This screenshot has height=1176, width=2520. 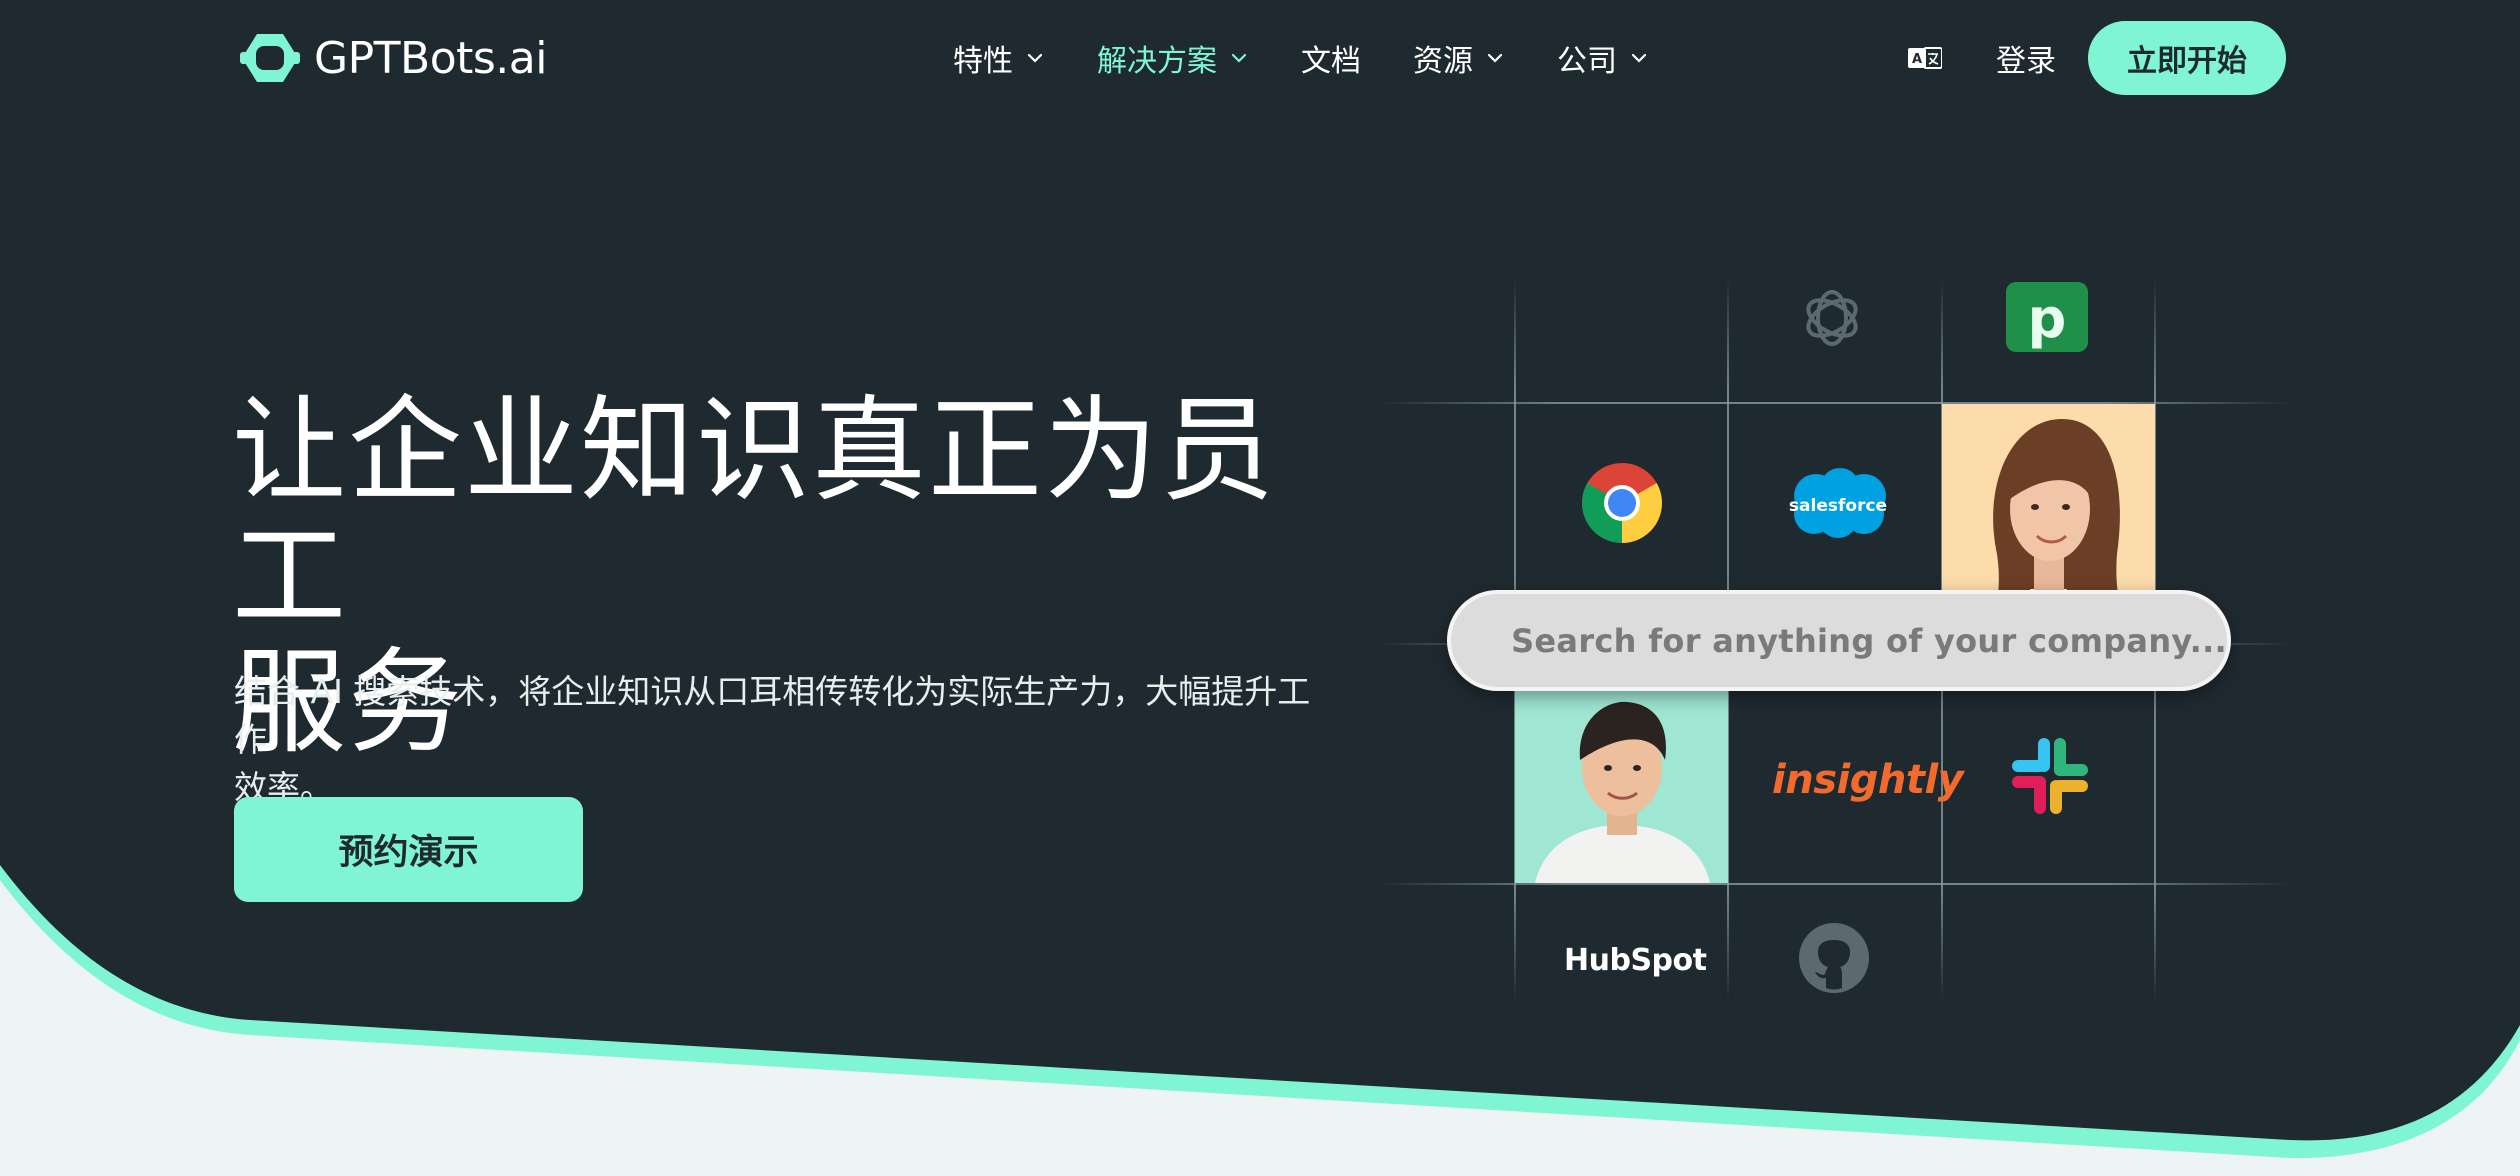 What do you see at coordinates (2026, 58) in the screenshot?
I see `login-link: 登录` at bounding box center [2026, 58].